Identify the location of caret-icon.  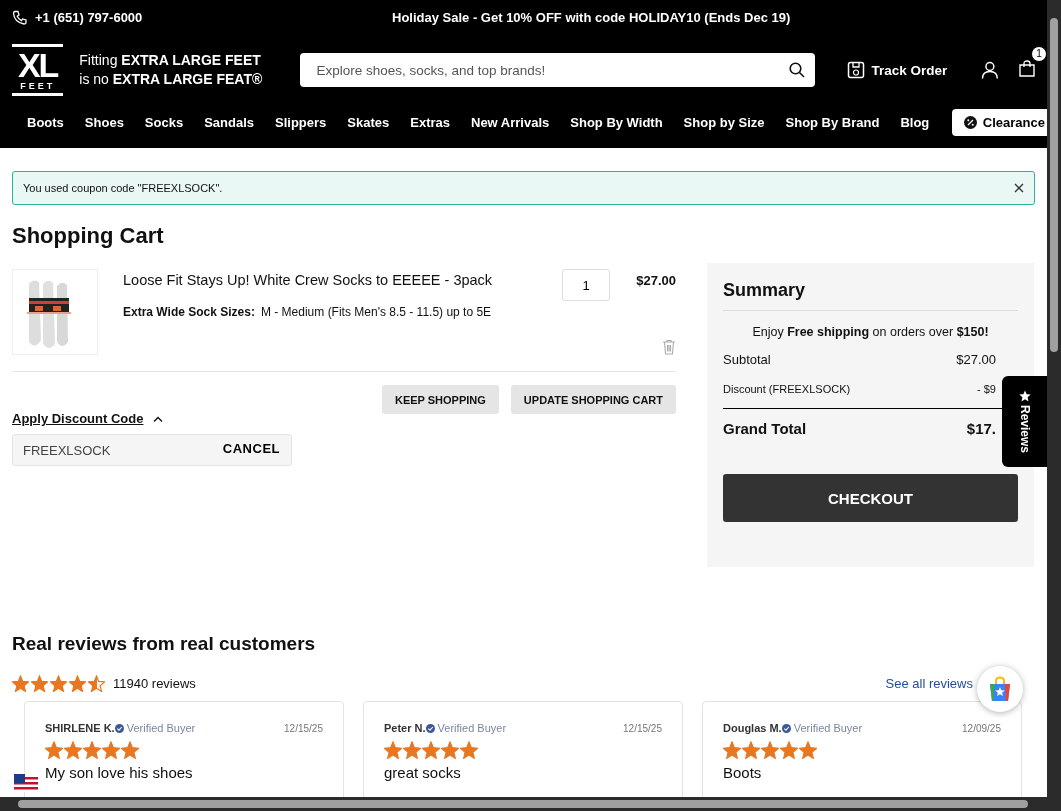
(158, 418).